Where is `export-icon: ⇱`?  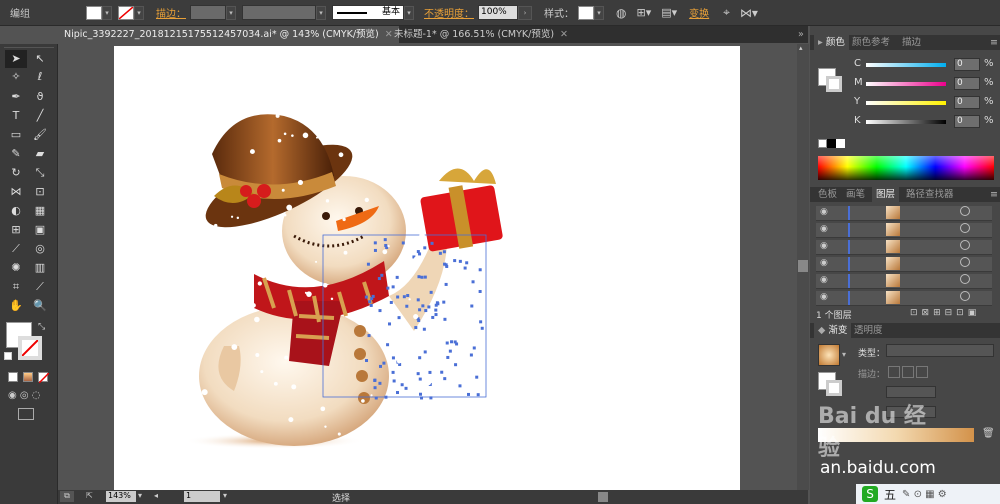
export-icon: ⇱ is located at coordinates (93, 496).